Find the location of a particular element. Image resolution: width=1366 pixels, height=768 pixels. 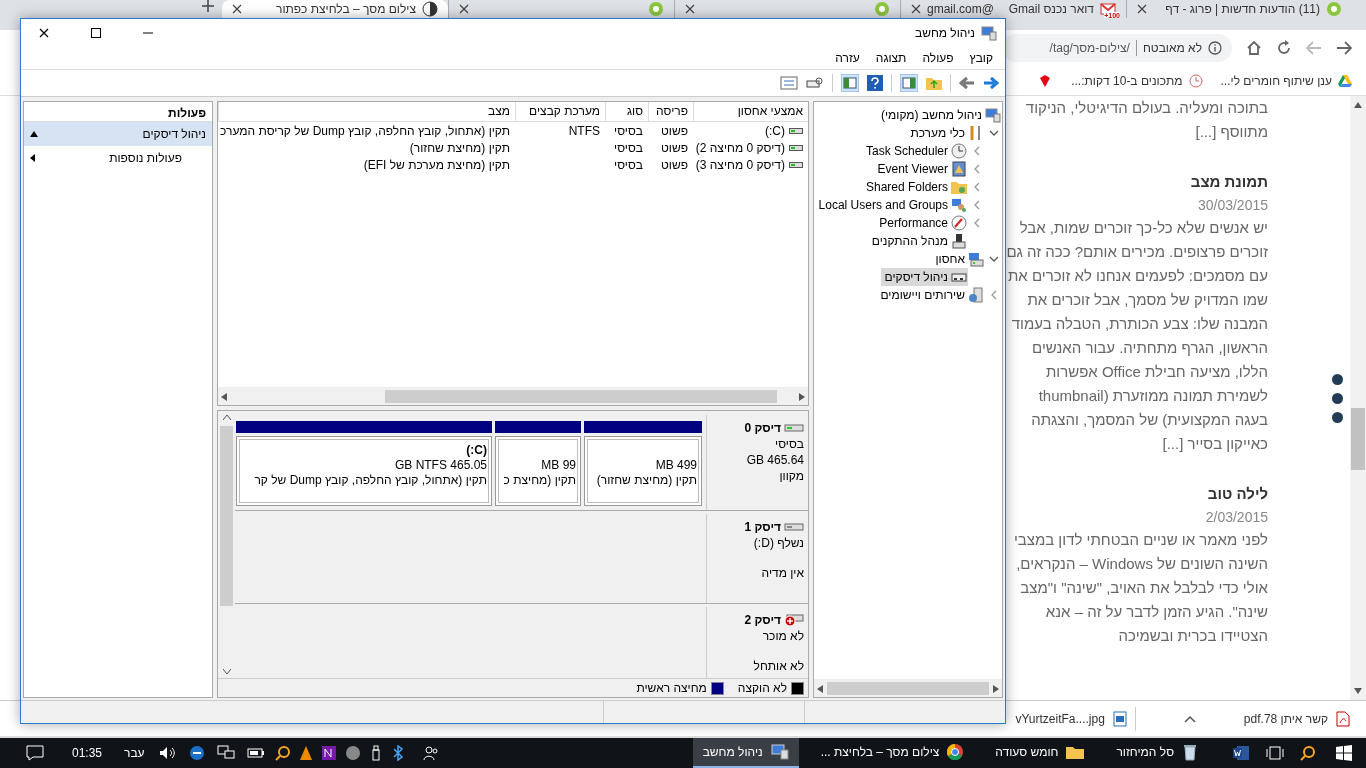

action-item: ניהול דיסקים is located at coordinates (118, 134).